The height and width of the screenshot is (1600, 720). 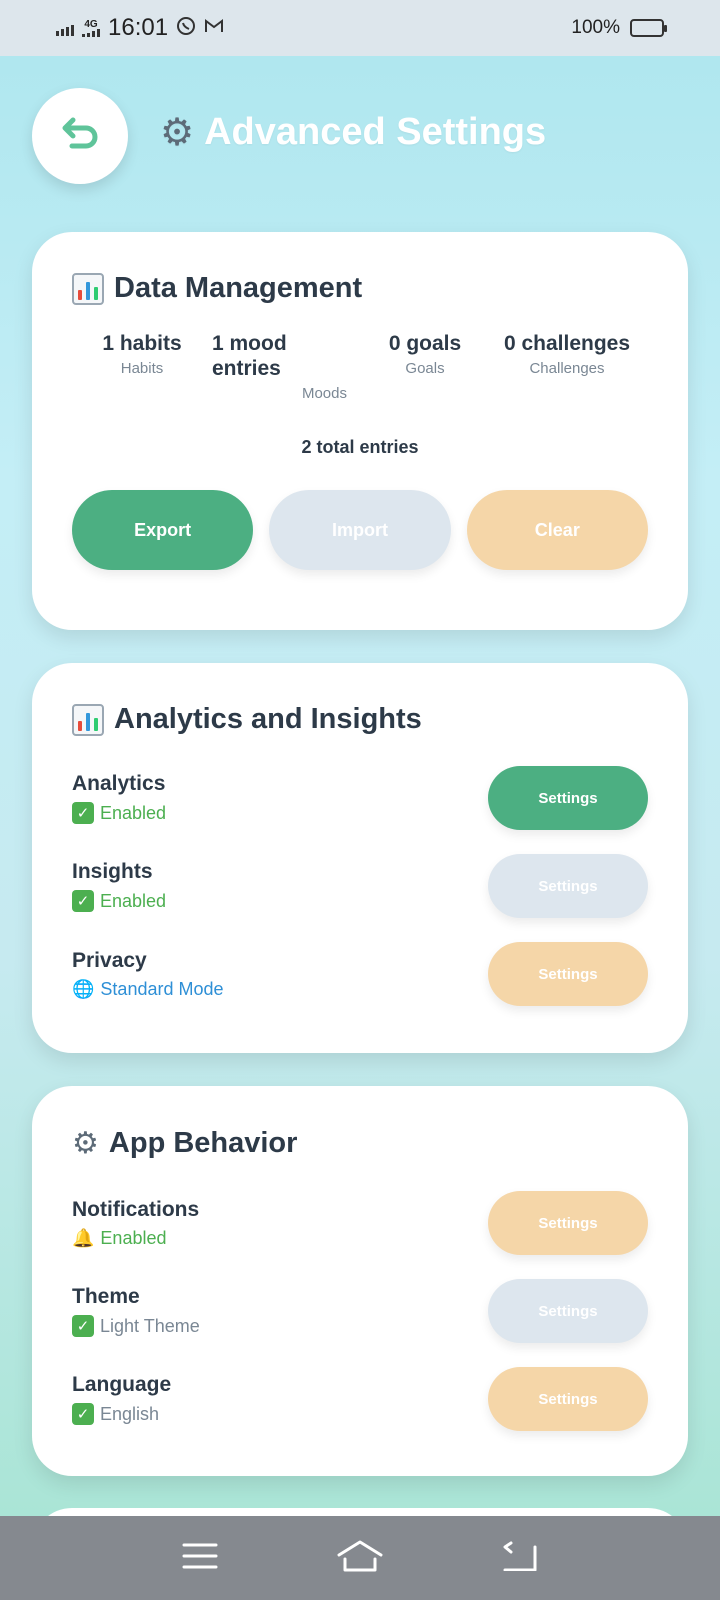 I want to click on notifications-settings-button: Settings, so click(x=568, y=1223).